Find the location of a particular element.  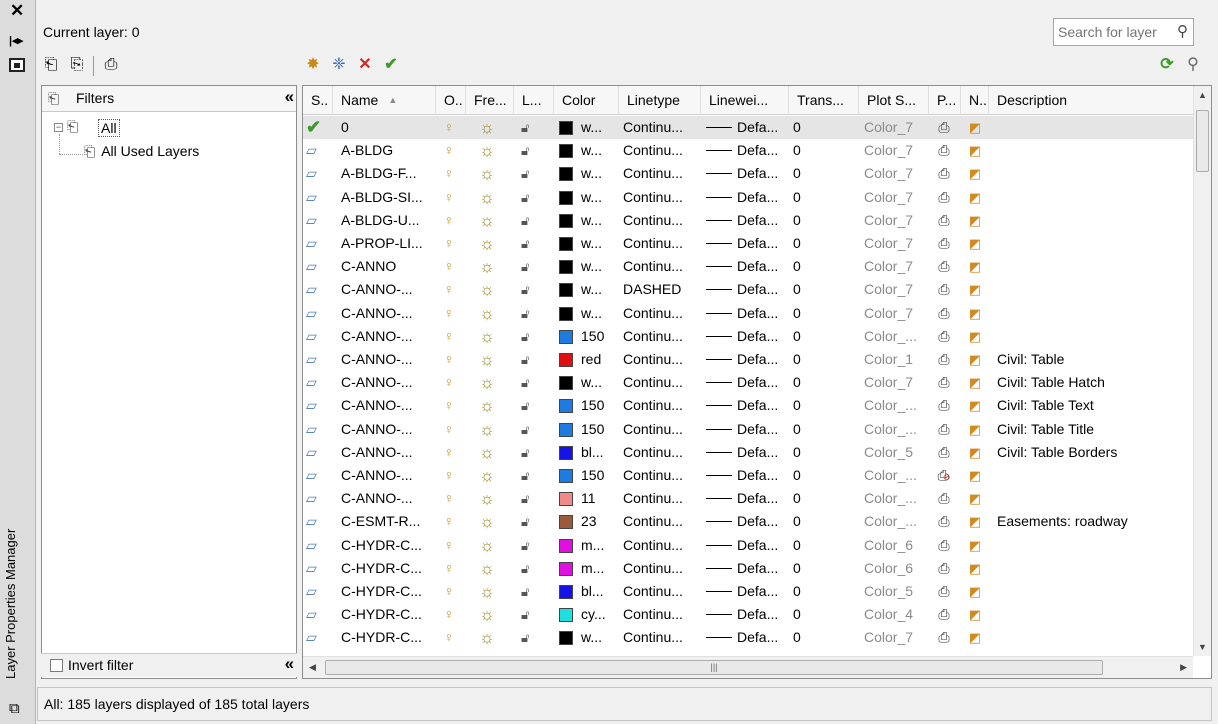

column-header-new-vp-freeze: N.. is located at coordinates (975, 100).